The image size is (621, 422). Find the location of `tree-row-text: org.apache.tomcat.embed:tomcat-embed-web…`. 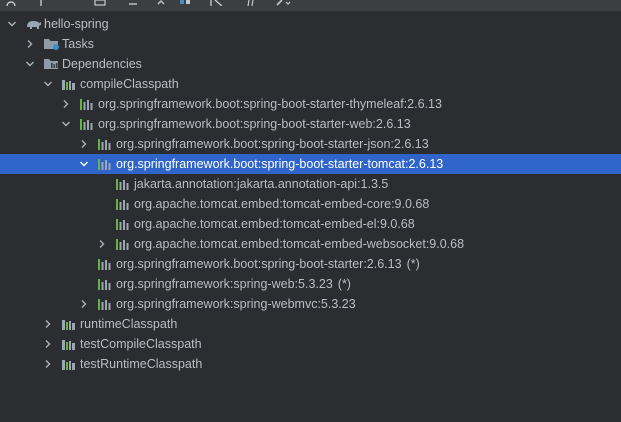

tree-row-text: org.apache.tomcat.embed:tomcat-embed-web… is located at coordinates (299, 244).